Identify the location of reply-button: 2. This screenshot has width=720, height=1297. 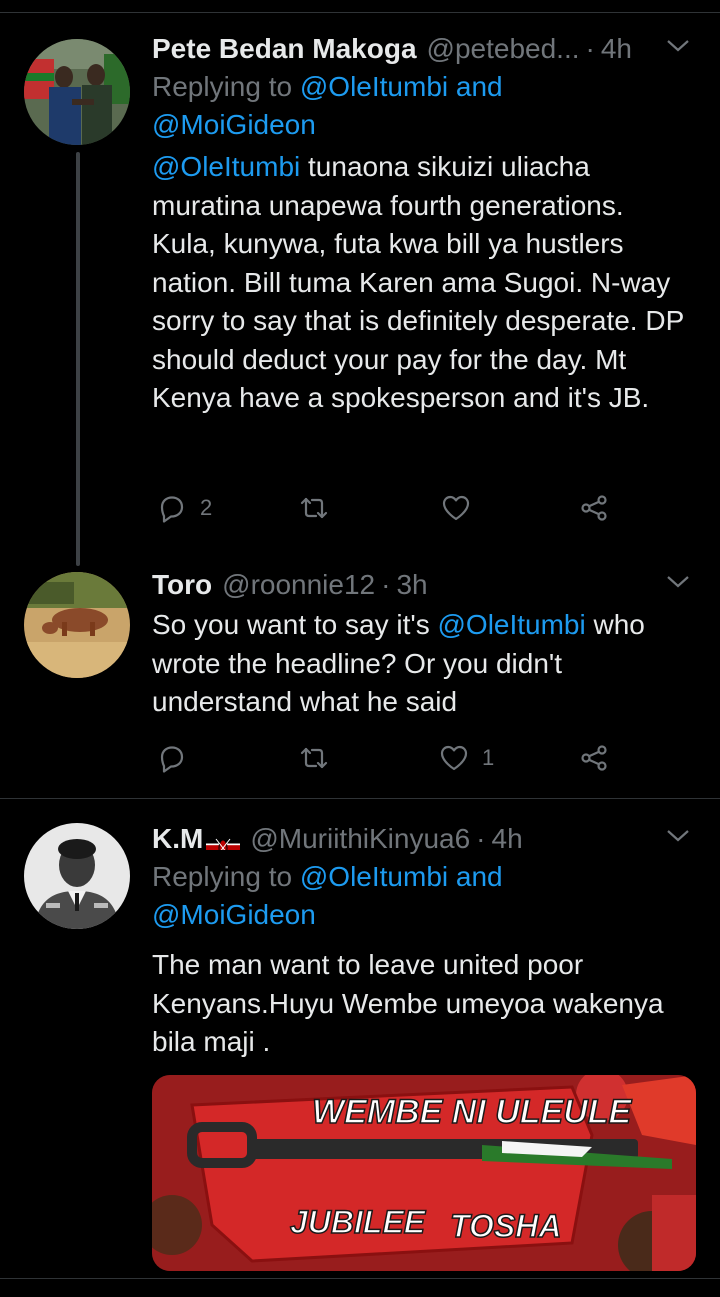
(184, 508).